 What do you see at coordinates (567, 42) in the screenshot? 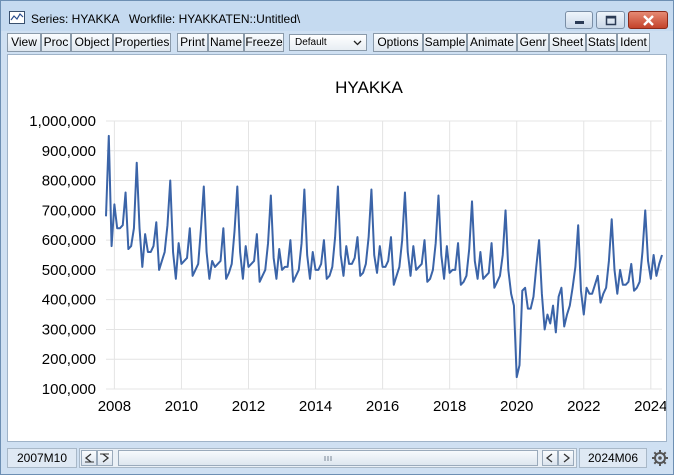
I see `sheet-button: Sheet` at bounding box center [567, 42].